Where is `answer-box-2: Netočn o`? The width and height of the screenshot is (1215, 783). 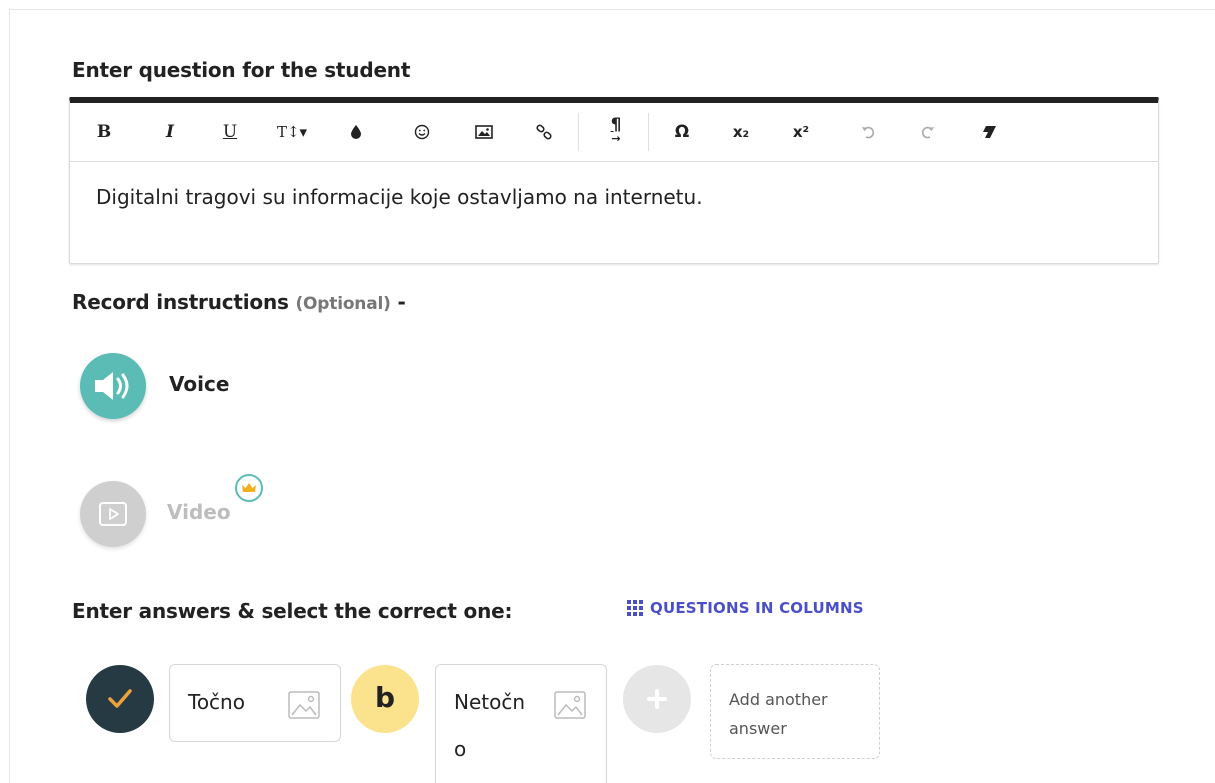
answer-box-2: Netočn o is located at coordinates (521, 723).